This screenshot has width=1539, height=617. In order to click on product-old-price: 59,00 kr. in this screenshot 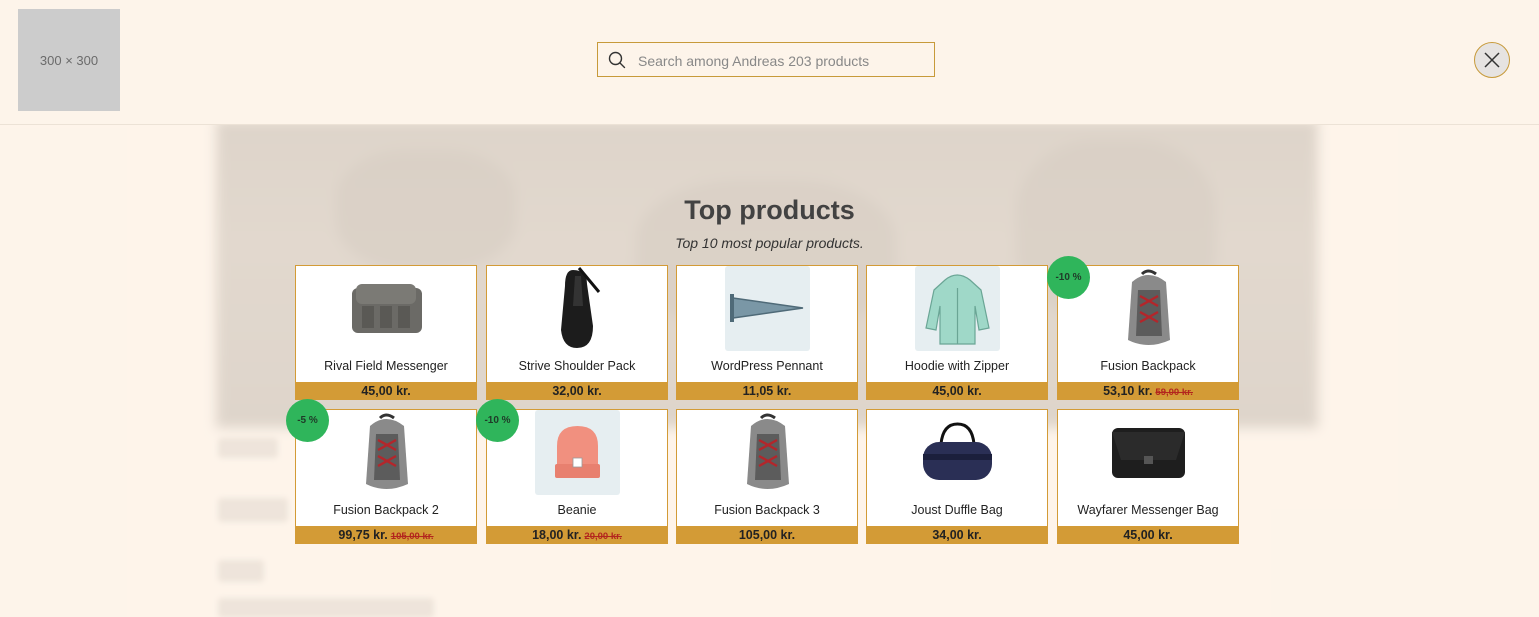, I will do `click(1174, 392)`.